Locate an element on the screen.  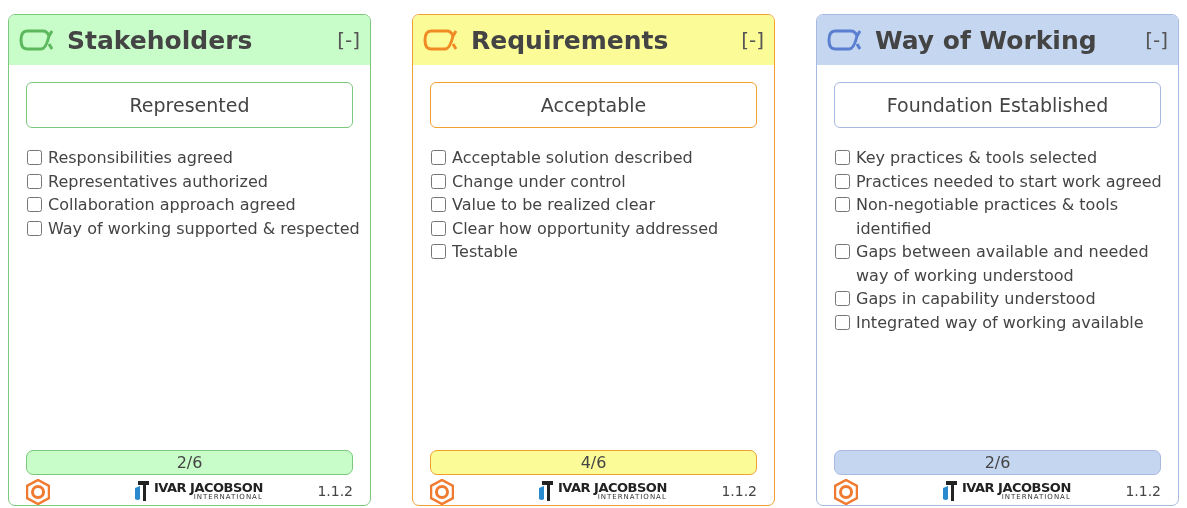
checklist-label: Non-negotiable practices & tools identified is located at coordinates (987, 217).